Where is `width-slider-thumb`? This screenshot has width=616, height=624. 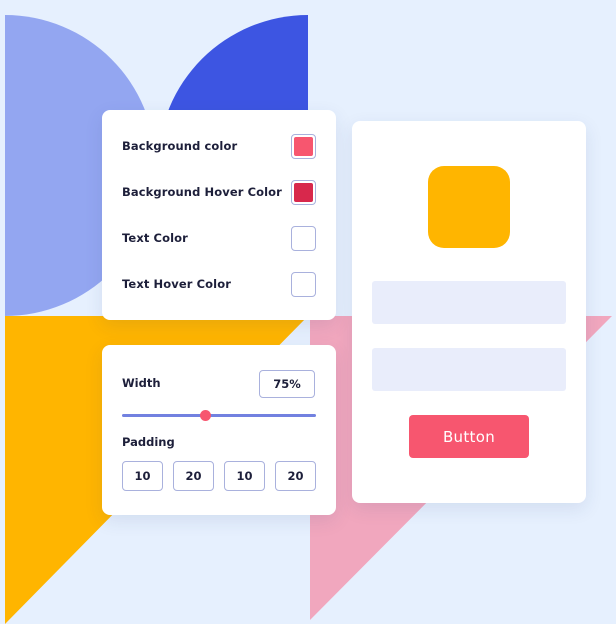
width-slider-thumb is located at coordinates (205, 415).